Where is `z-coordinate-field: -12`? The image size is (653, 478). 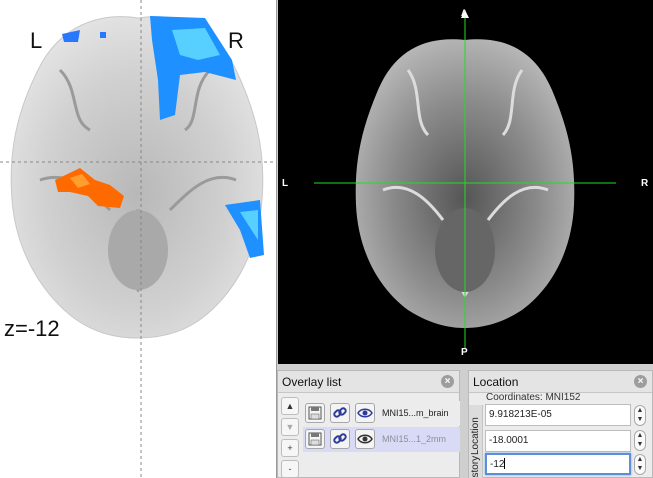
z-coordinate-field: -12 is located at coordinates (558, 464).